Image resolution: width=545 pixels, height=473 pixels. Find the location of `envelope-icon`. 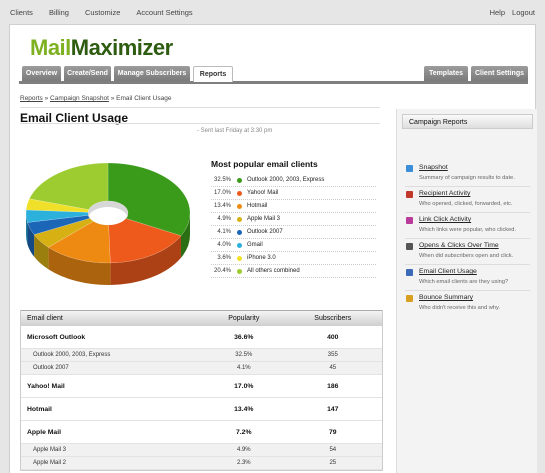

envelope-icon is located at coordinates (409, 272).